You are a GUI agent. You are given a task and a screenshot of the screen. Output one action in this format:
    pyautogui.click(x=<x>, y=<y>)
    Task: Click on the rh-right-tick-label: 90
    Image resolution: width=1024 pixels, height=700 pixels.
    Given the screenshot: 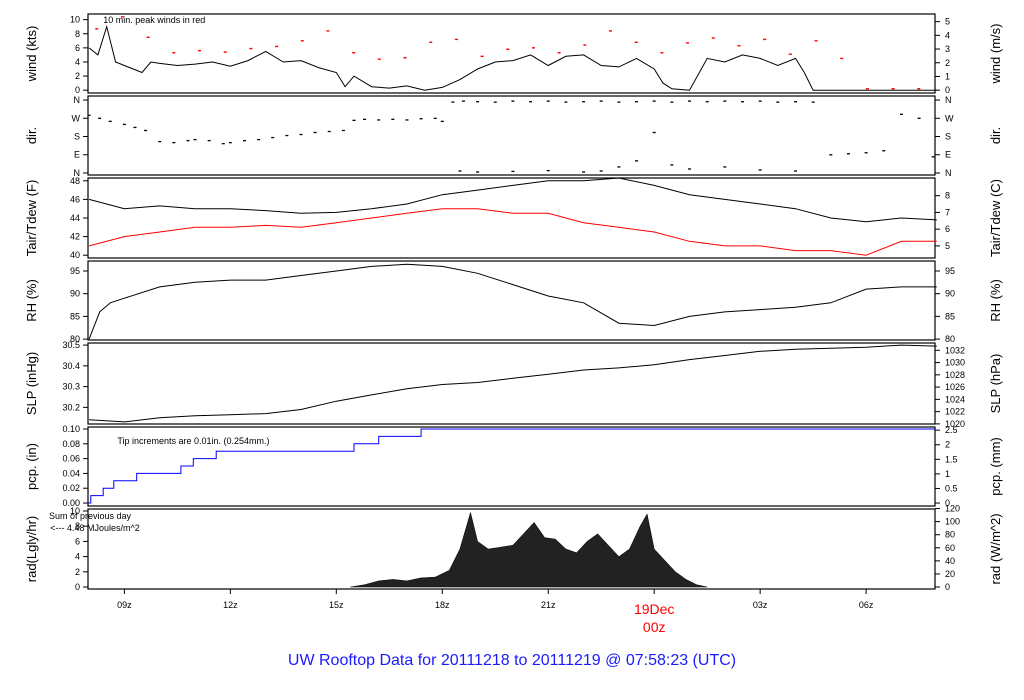 What is the action you would take?
    pyautogui.click(x=950, y=294)
    